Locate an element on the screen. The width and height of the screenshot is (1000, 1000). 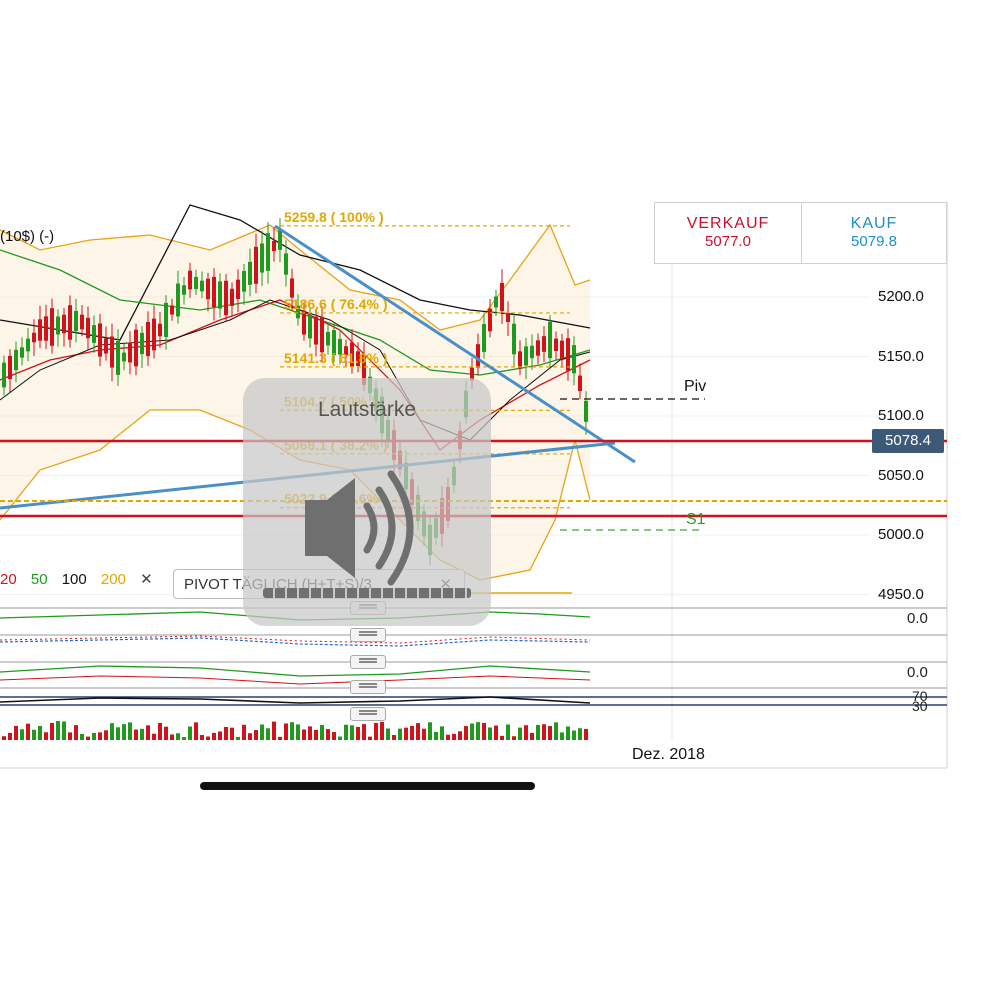
fib-level-label: 5186.6 ( 76.4% ) is located at coordinates (336, 304).